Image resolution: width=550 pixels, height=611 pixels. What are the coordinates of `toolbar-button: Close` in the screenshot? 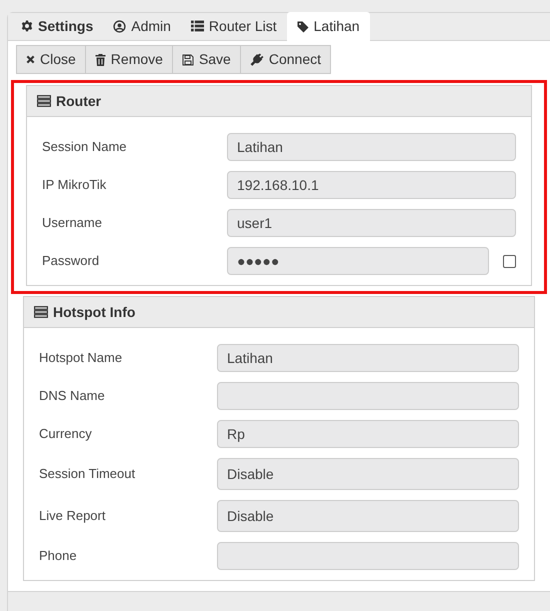 It's located at (51, 59).